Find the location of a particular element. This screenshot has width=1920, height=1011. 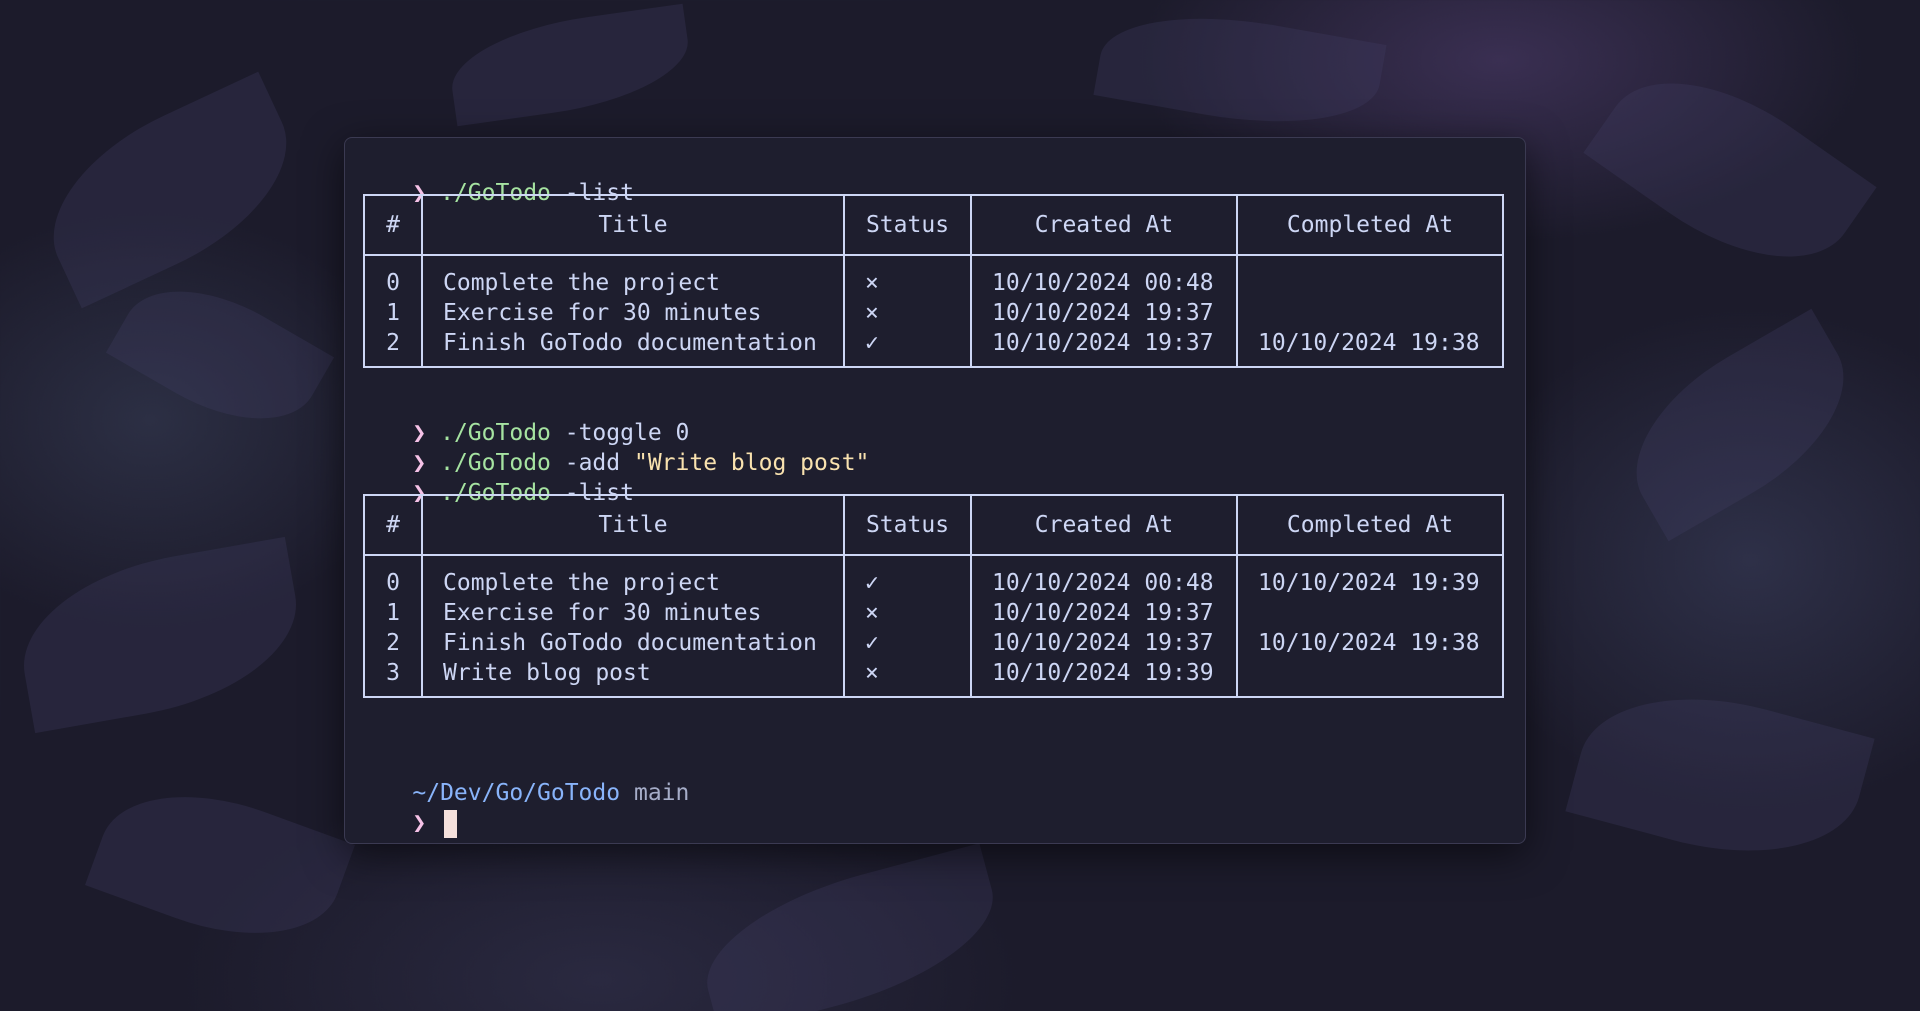

cwd-line: ~/Dev/Go/GoTodo main is located at coordinates (523, 777).